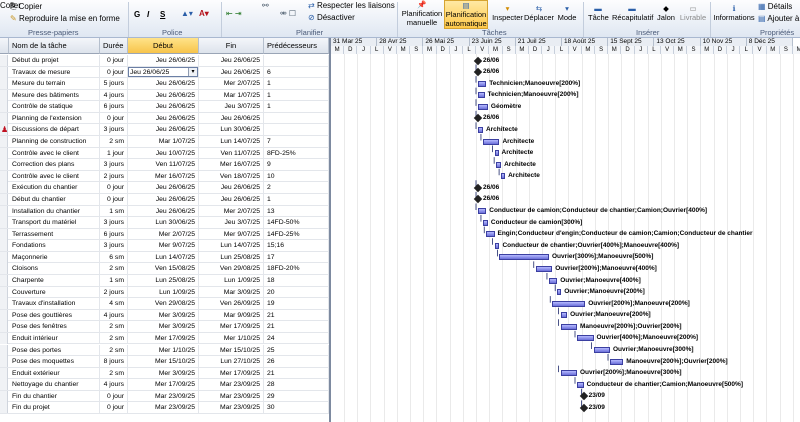  Describe the element at coordinates (163, 153) in the screenshot. I see `start-cell: Jeu 10/07/25` at that location.